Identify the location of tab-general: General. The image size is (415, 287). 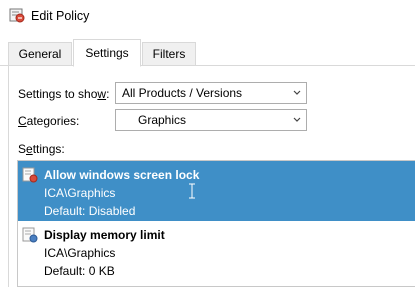
(40, 54).